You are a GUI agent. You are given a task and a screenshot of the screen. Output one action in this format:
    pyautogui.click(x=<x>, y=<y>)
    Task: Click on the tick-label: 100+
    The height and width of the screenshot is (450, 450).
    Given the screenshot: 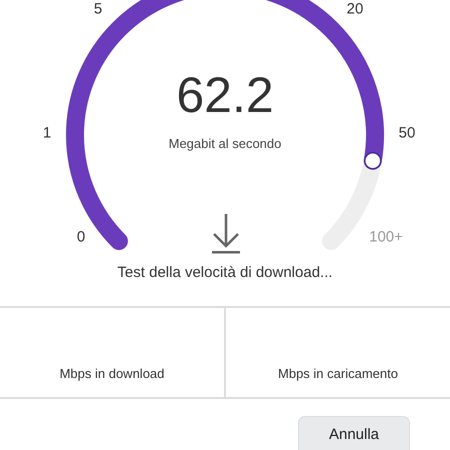 What is the action you would take?
    pyautogui.click(x=386, y=237)
    